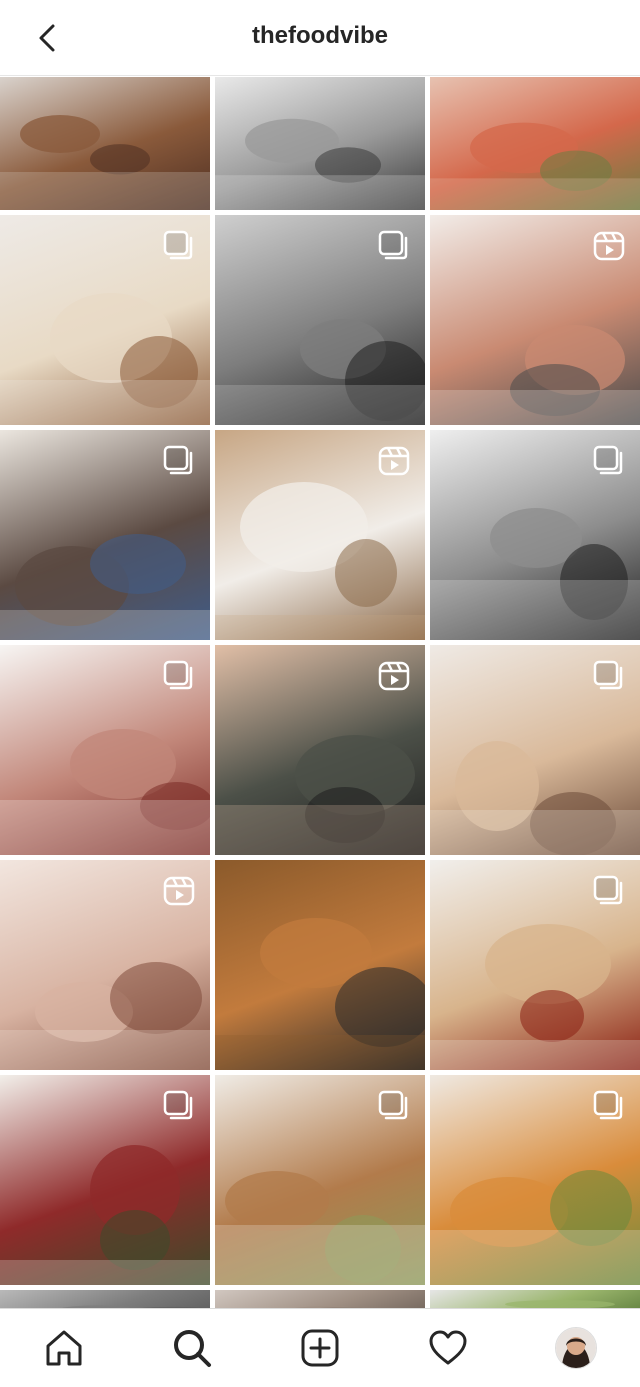  Describe the element at coordinates (535, 965) in the screenshot. I see `tile-pancakes` at that location.